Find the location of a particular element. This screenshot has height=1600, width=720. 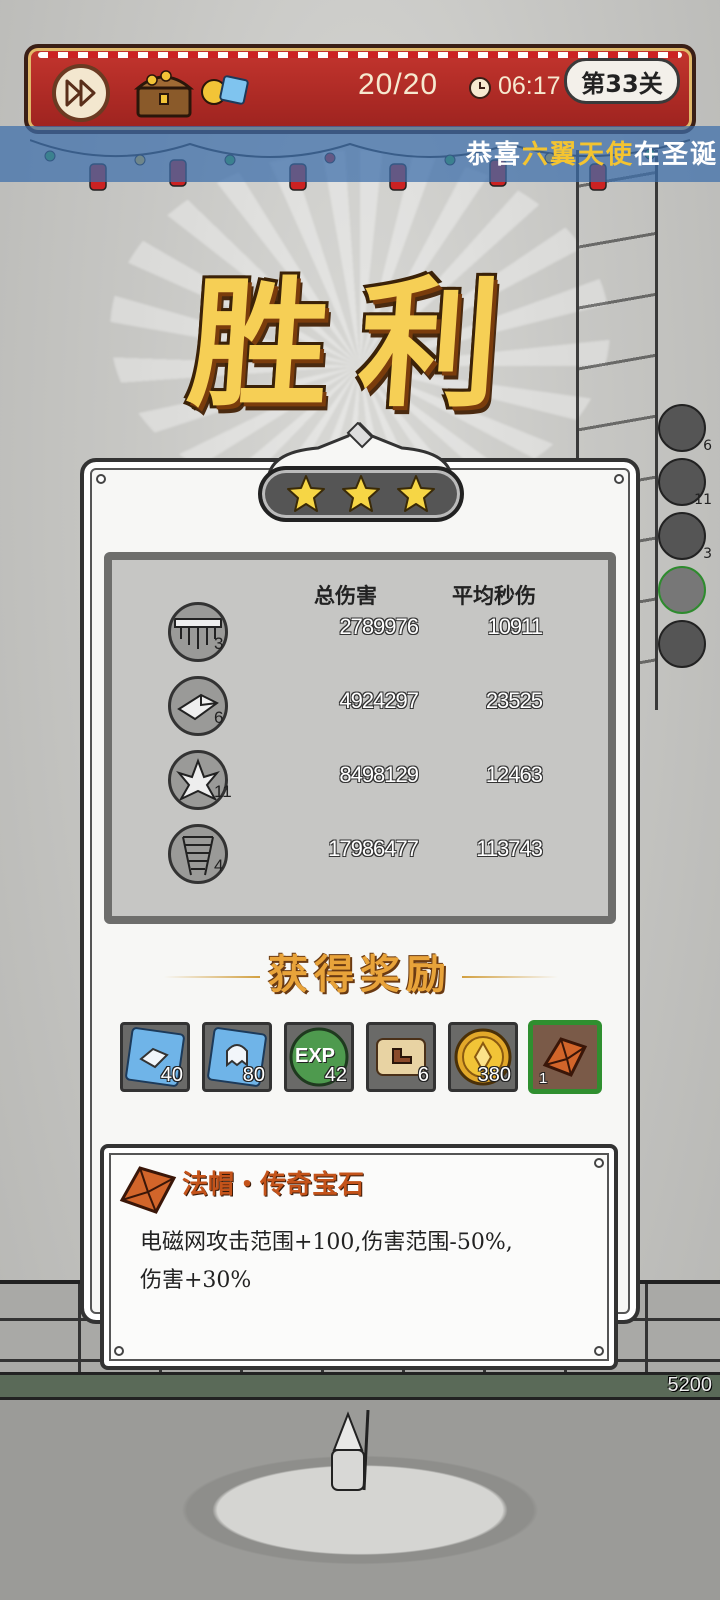

fast-forward-icon is located at coordinates (80, 93).